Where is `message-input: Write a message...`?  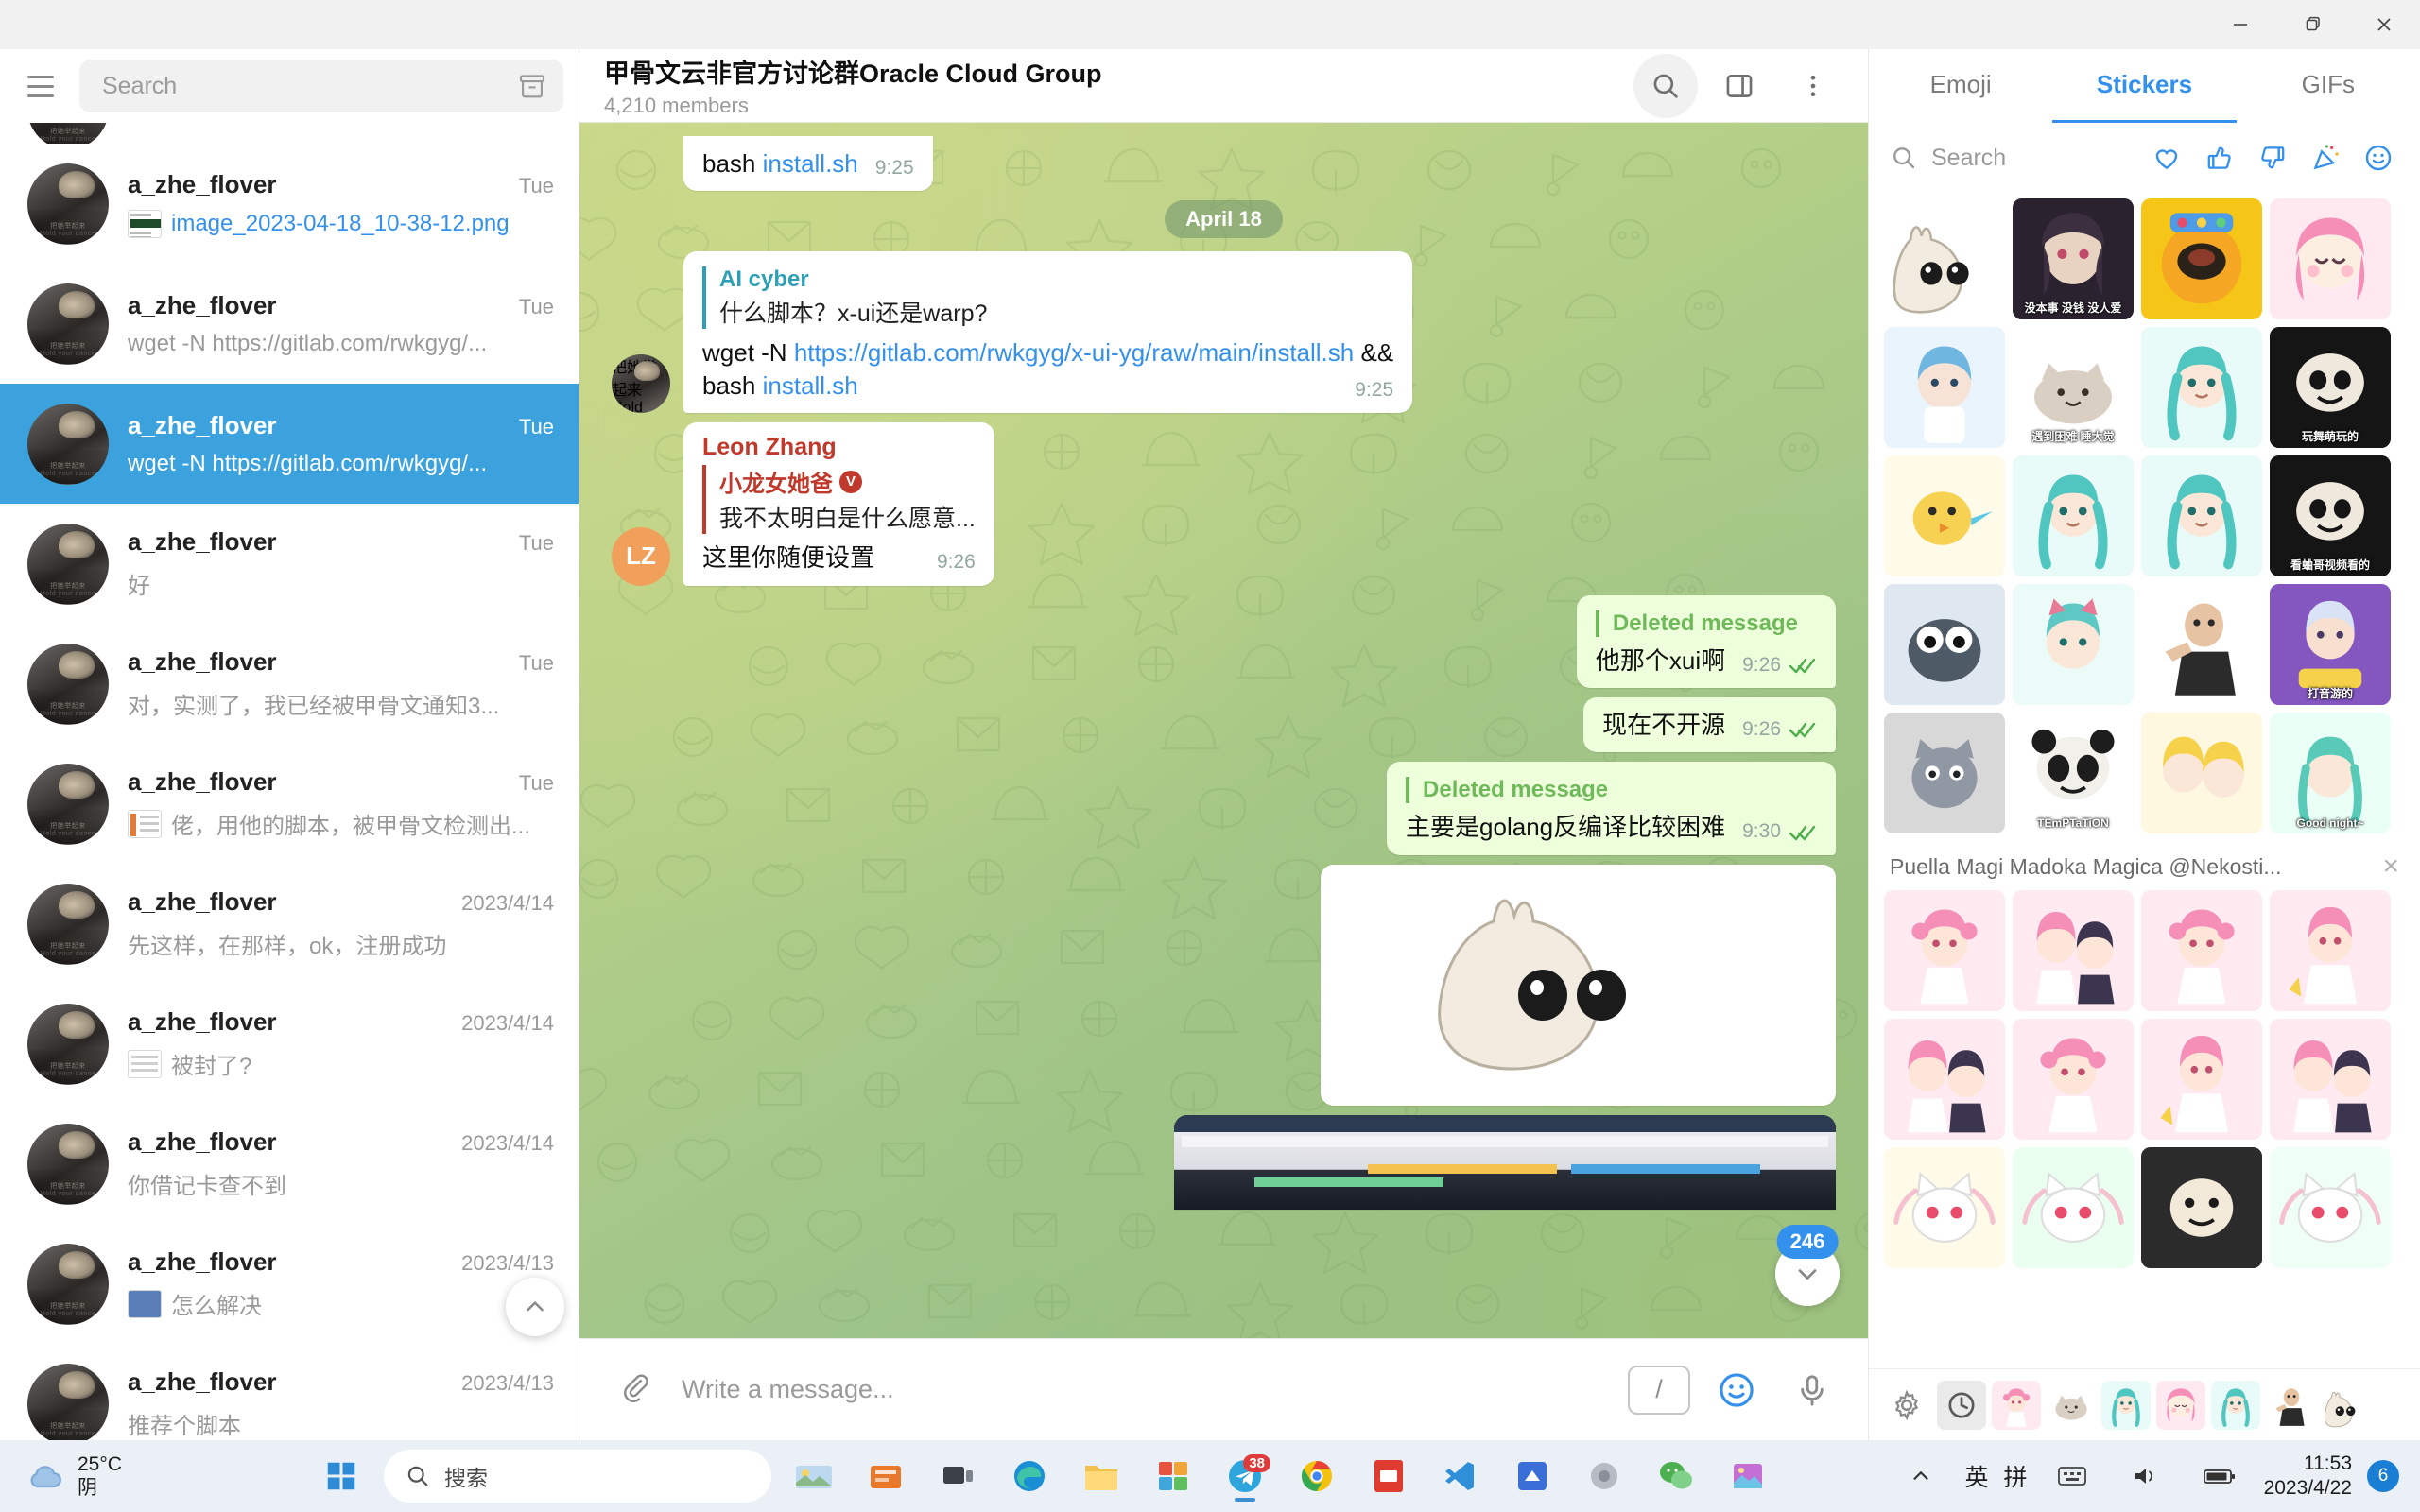
message-input: Write a message... is located at coordinates (1146, 1389).